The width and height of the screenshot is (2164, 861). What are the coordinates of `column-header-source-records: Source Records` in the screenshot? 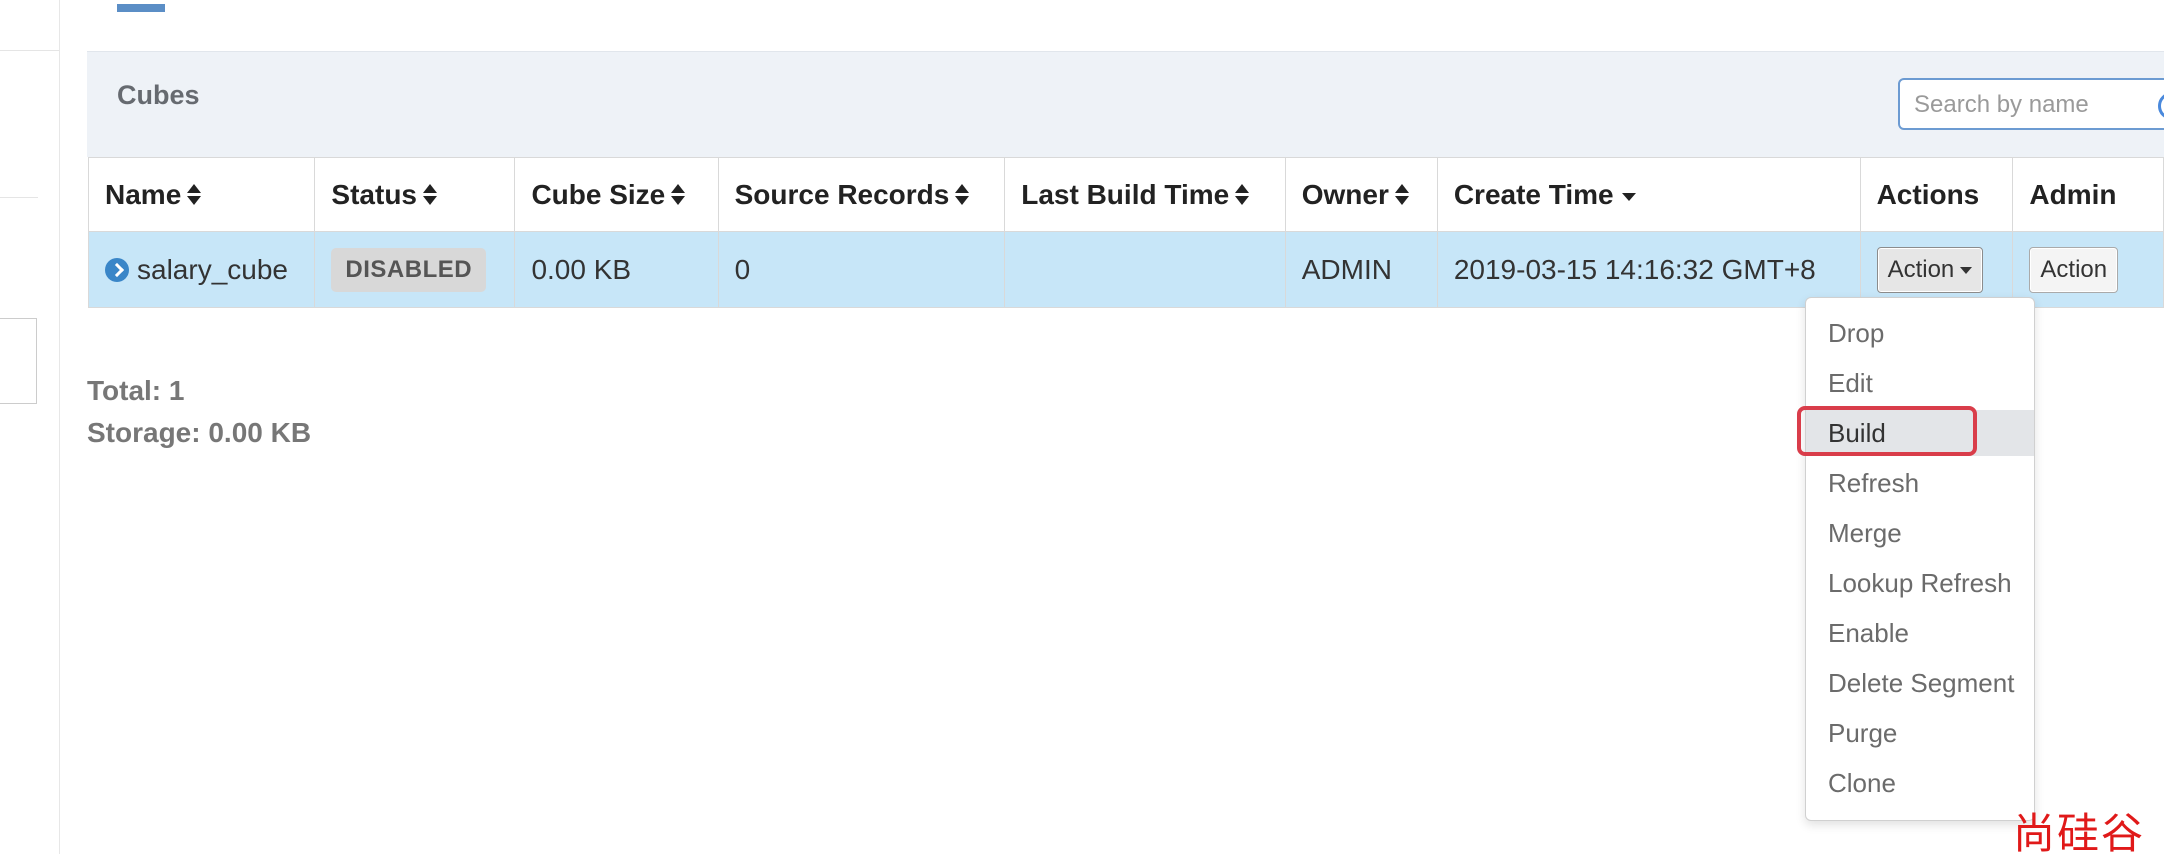 It's located at (861, 194).